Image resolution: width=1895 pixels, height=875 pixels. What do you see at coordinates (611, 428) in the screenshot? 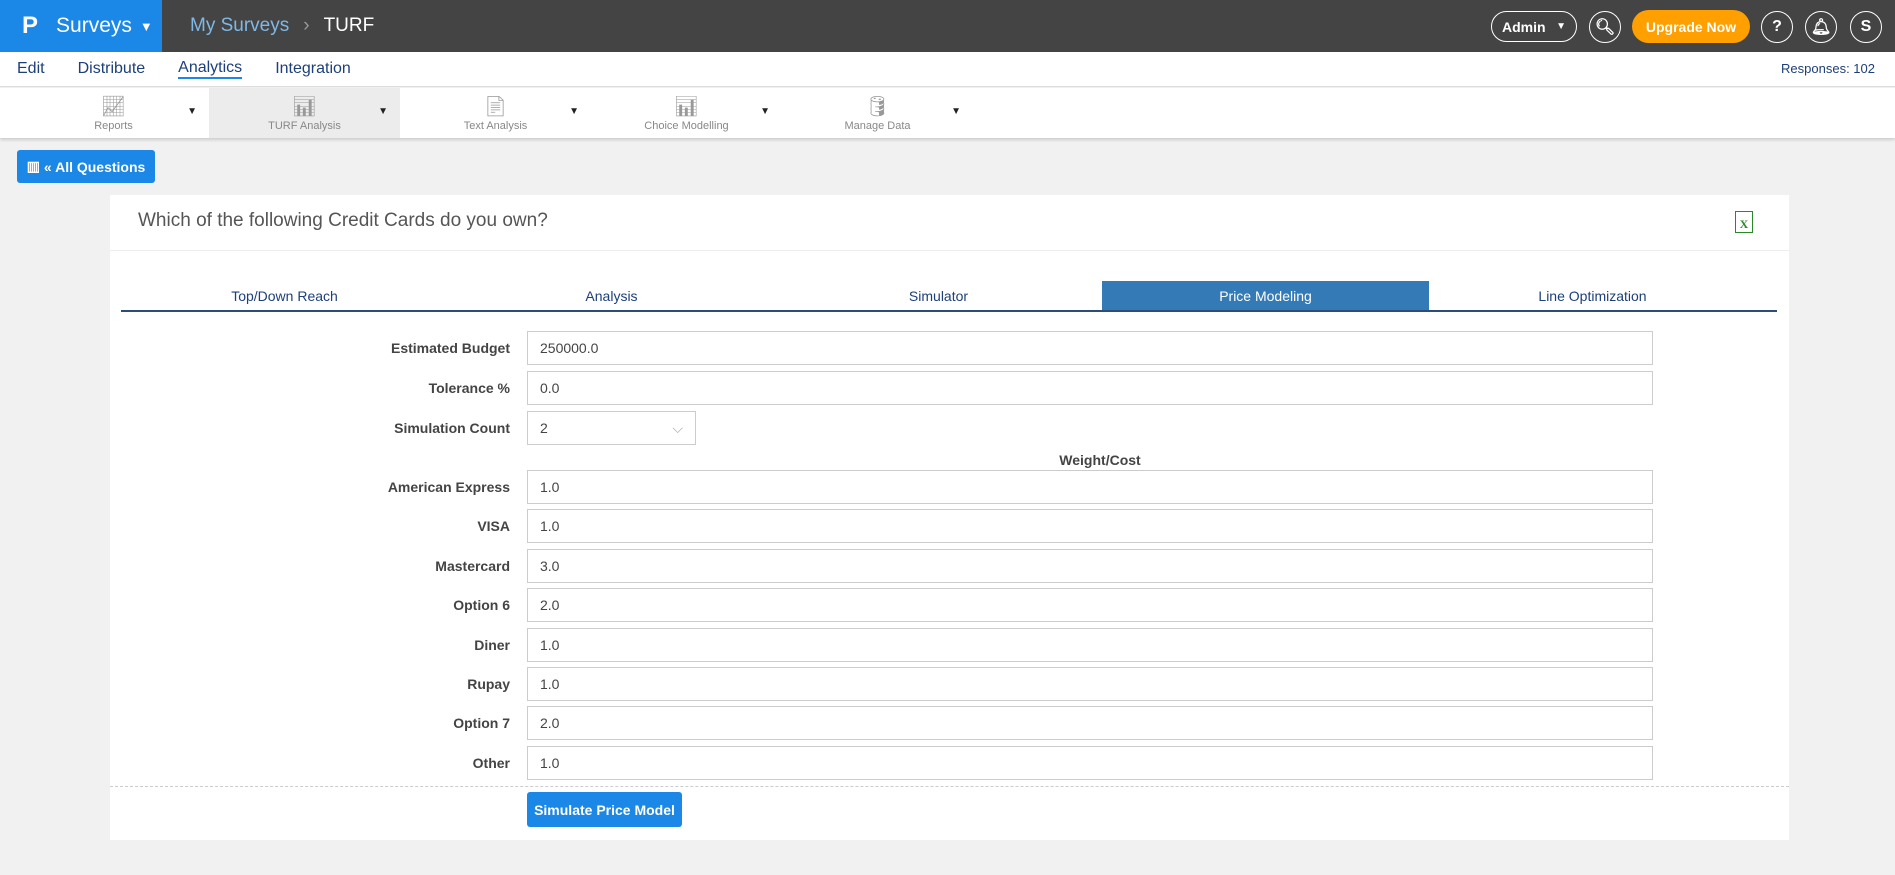
I see `simulation-count-select: 2 ⌵` at bounding box center [611, 428].